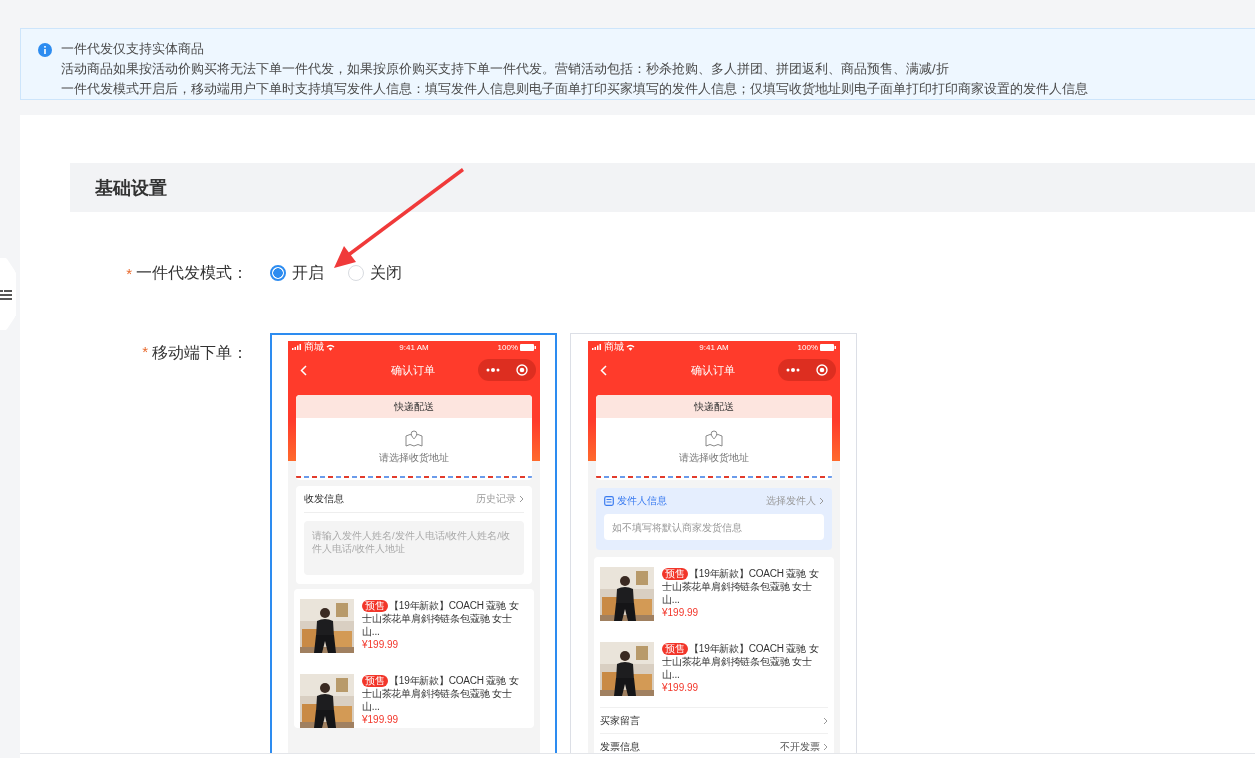 The image size is (1255, 758). I want to click on section-title: 基础设置, so click(131, 188).